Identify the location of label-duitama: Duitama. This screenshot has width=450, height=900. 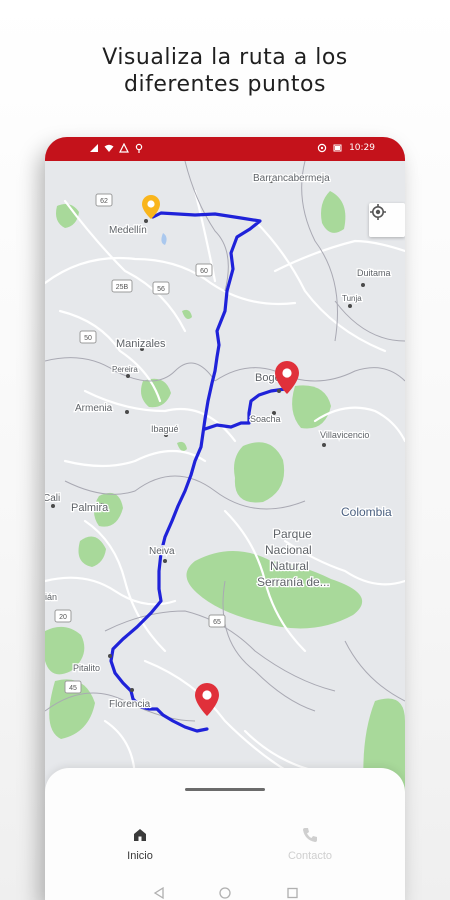
(374, 273).